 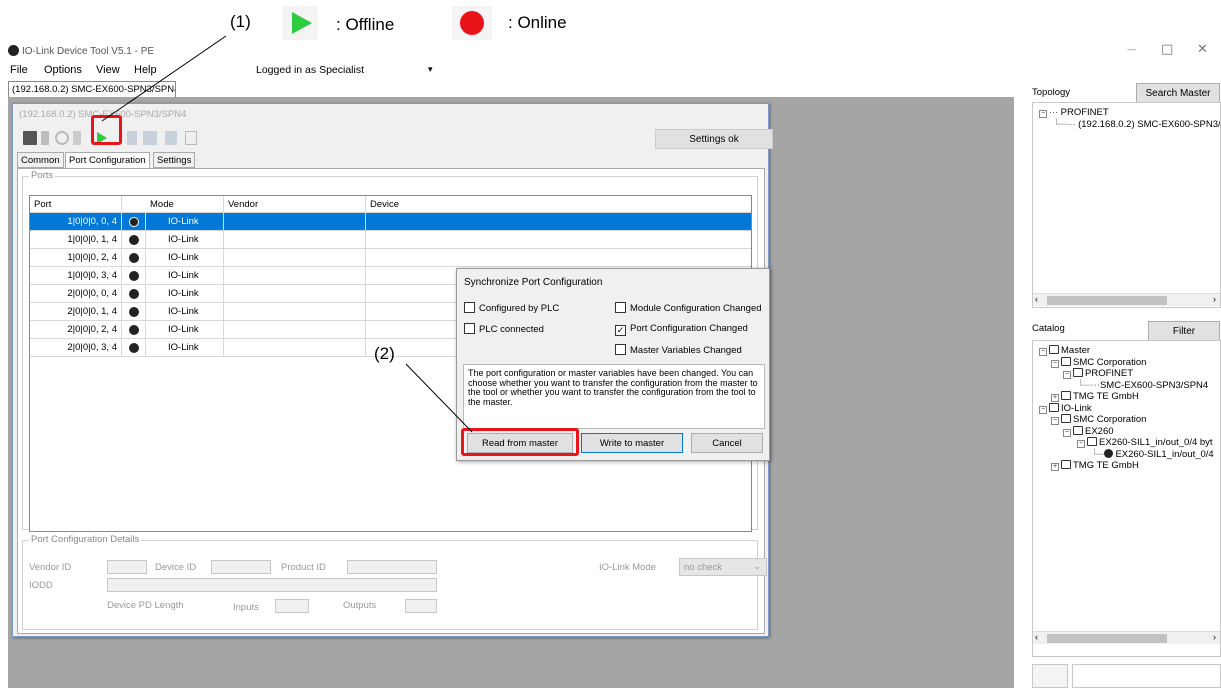 I want to click on inputs-label: Inputs, so click(x=246, y=607).